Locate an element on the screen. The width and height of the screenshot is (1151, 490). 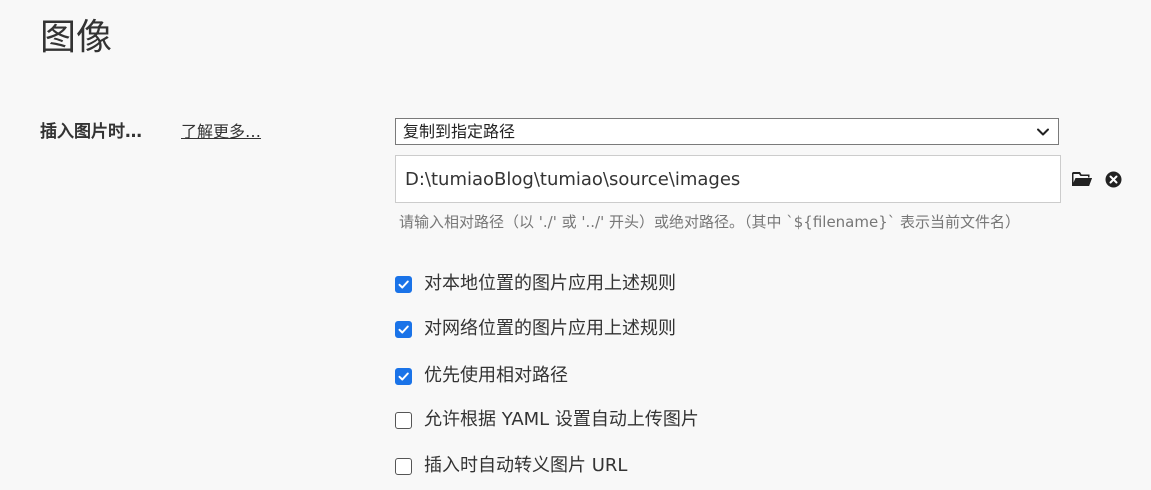
option-escape-url: 插入时自动转义图片 URL is located at coordinates (511, 466).